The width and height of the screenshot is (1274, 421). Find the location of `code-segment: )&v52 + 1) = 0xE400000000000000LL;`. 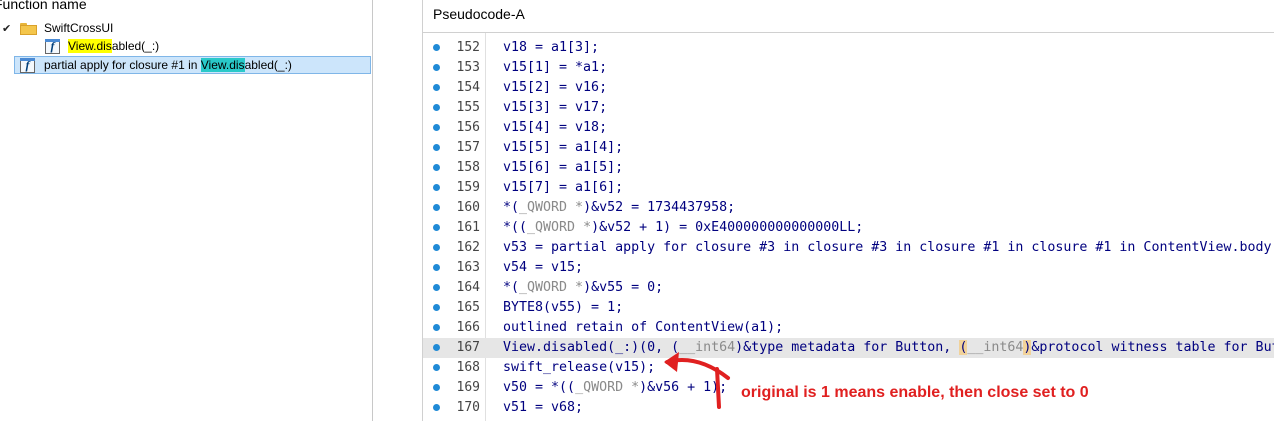

code-segment: )&v52 + 1) = 0xE400000000000000LL; is located at coordinates (727, 227).